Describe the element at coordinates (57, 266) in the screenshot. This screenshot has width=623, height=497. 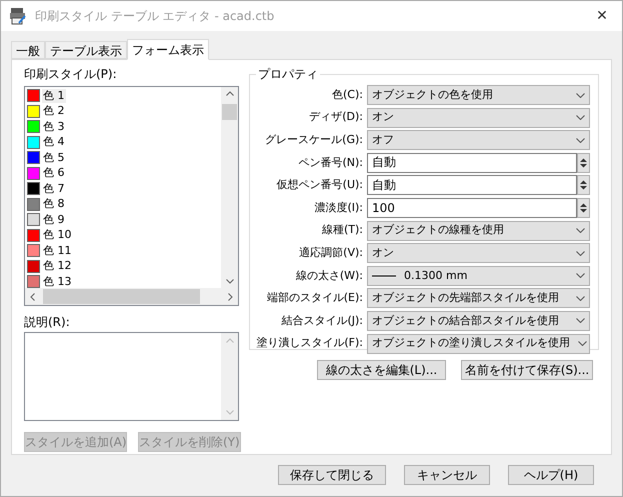
I see `list-item: 色 12` at that location.